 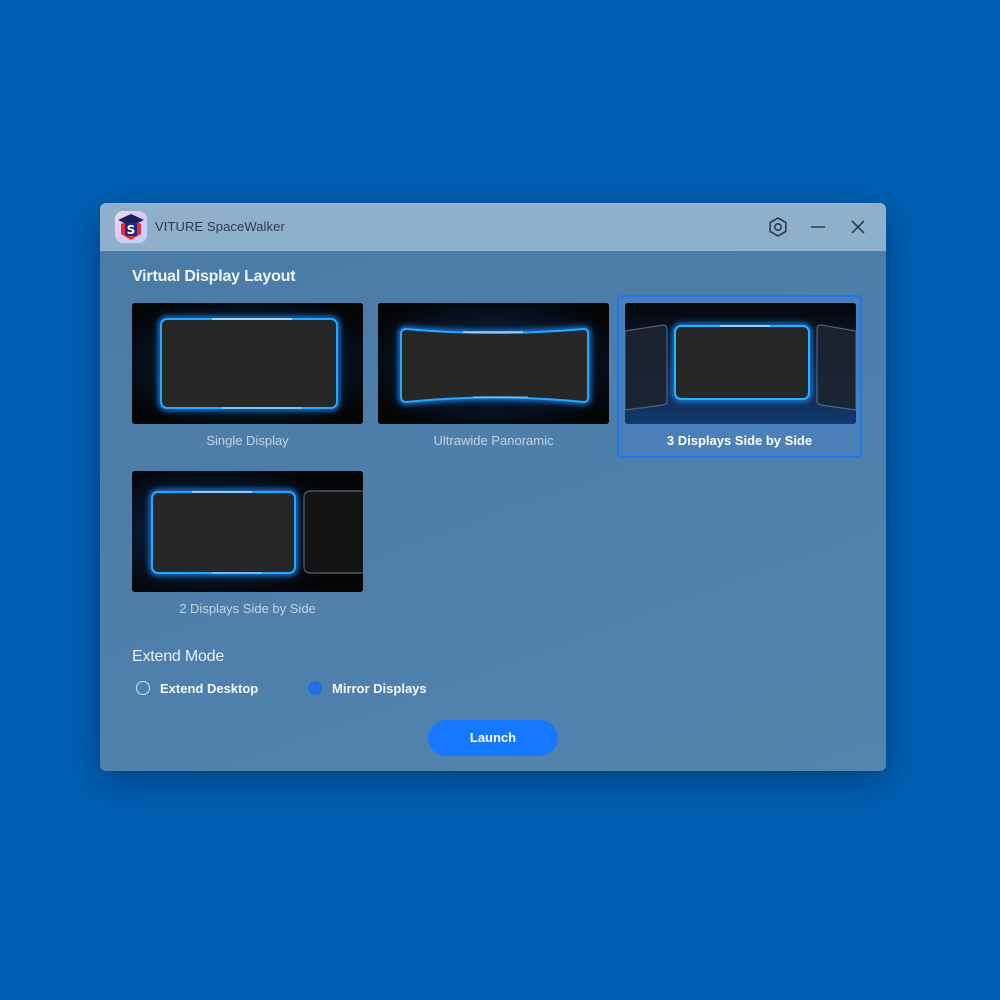 What do you see at coordinates (493, 738) in the screenshot?
I see `launch-button: Launch` at bounding box center [493, 738].